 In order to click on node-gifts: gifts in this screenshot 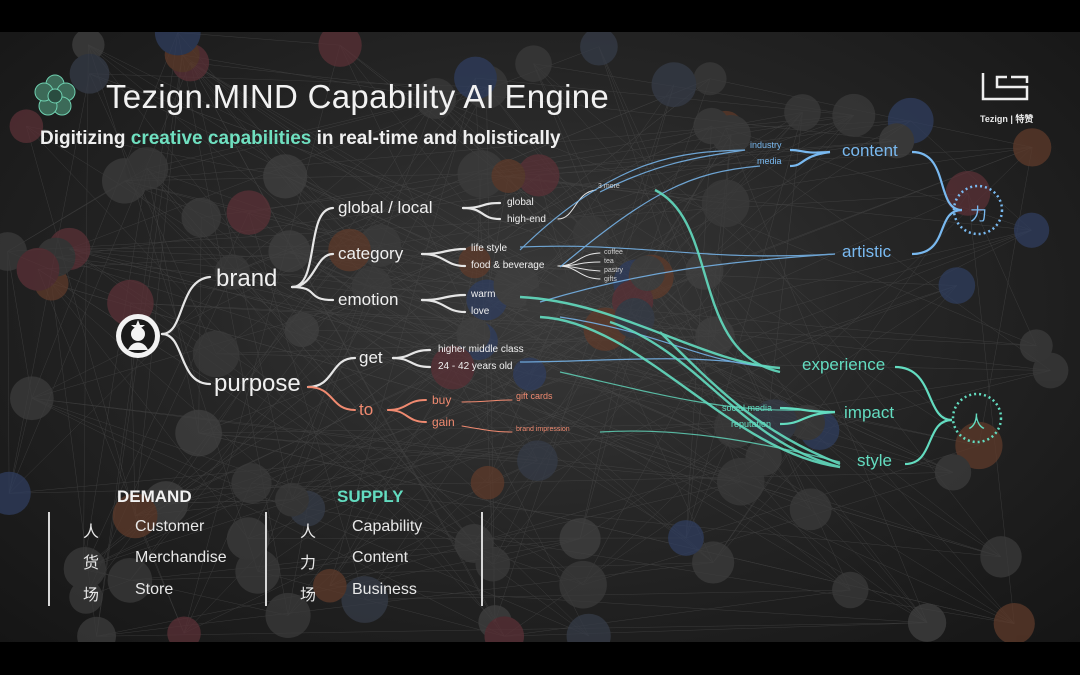, I will do `click(610, 279)`.